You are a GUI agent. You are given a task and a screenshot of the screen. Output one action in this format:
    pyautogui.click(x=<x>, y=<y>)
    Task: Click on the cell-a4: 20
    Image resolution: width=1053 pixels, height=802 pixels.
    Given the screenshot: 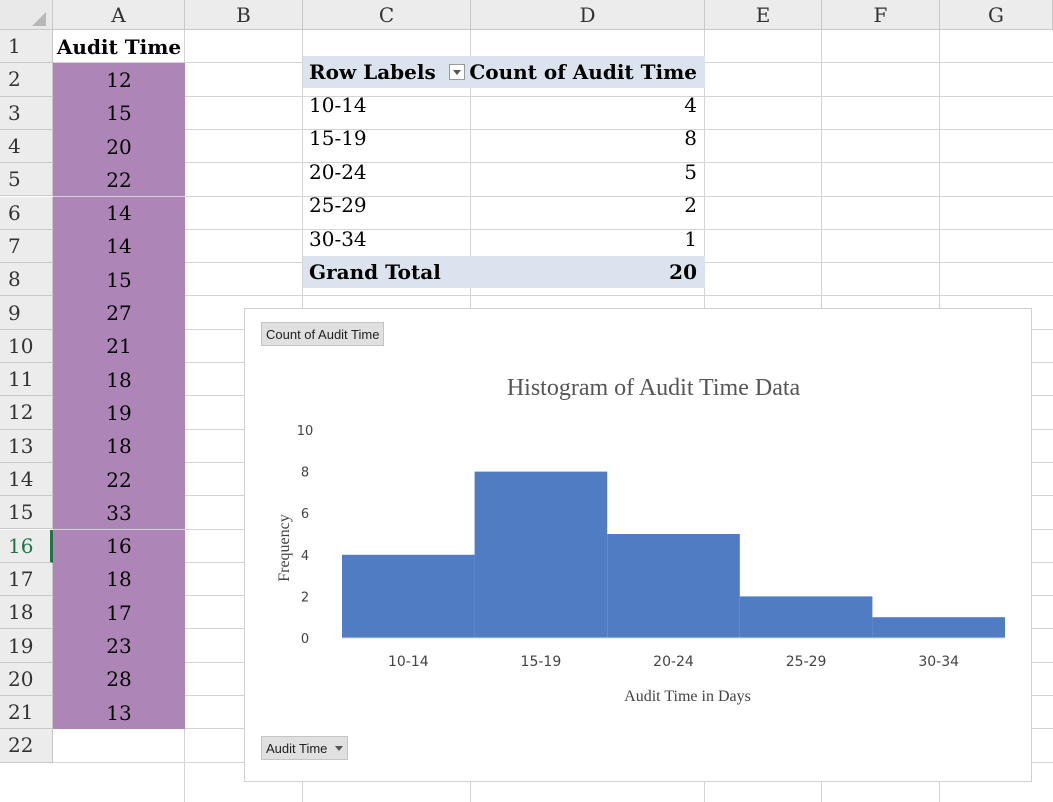 What is the action you would take?
    pyautogui.click(x=119, y=146)
    